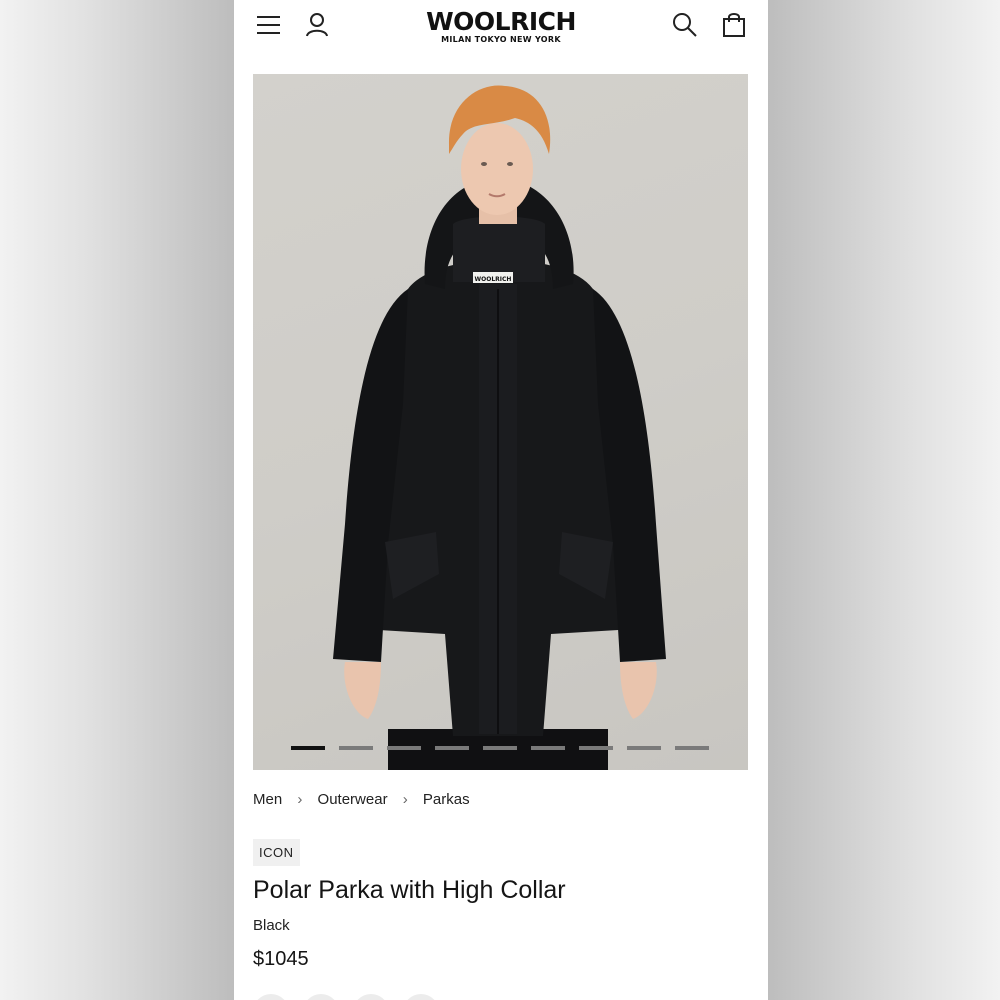 Image resolution: width=1000 pixels, height=1000 pixels. I want to click on breadcrumb: Men › Outerwear › Parkas, so click(361, 799).